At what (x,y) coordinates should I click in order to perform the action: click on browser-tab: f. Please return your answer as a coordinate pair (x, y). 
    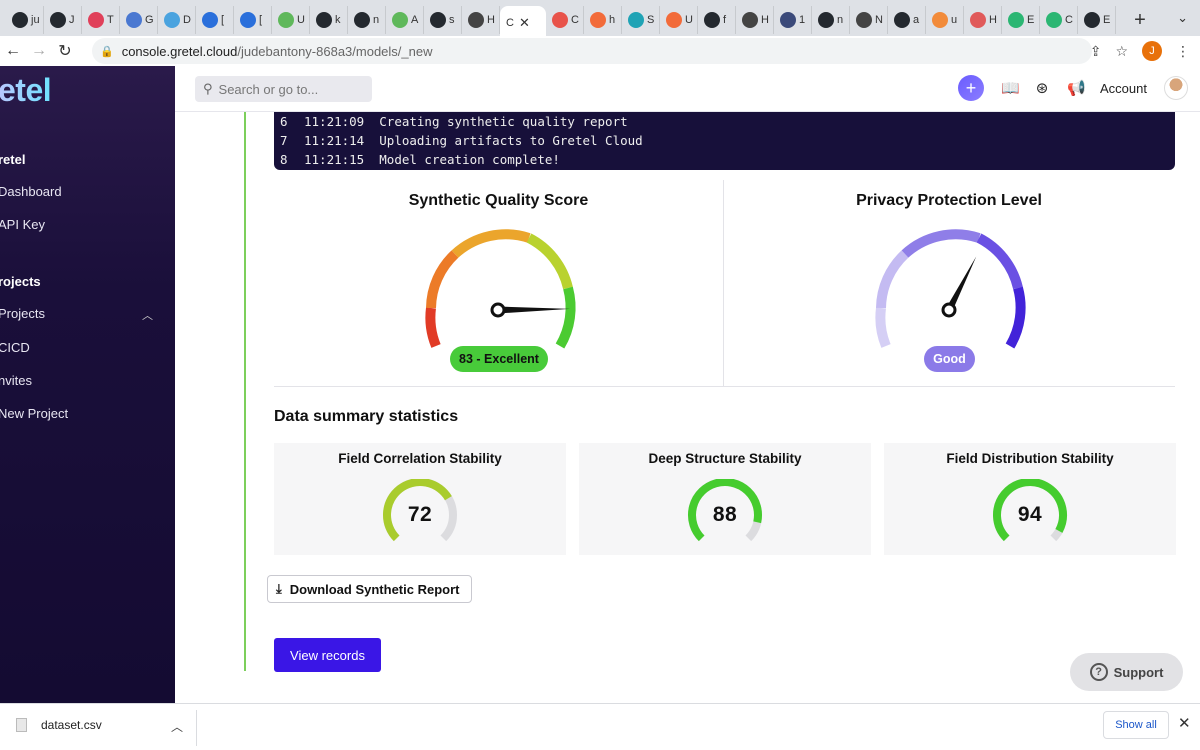
    Looking at the image, I should click on (717, 20).